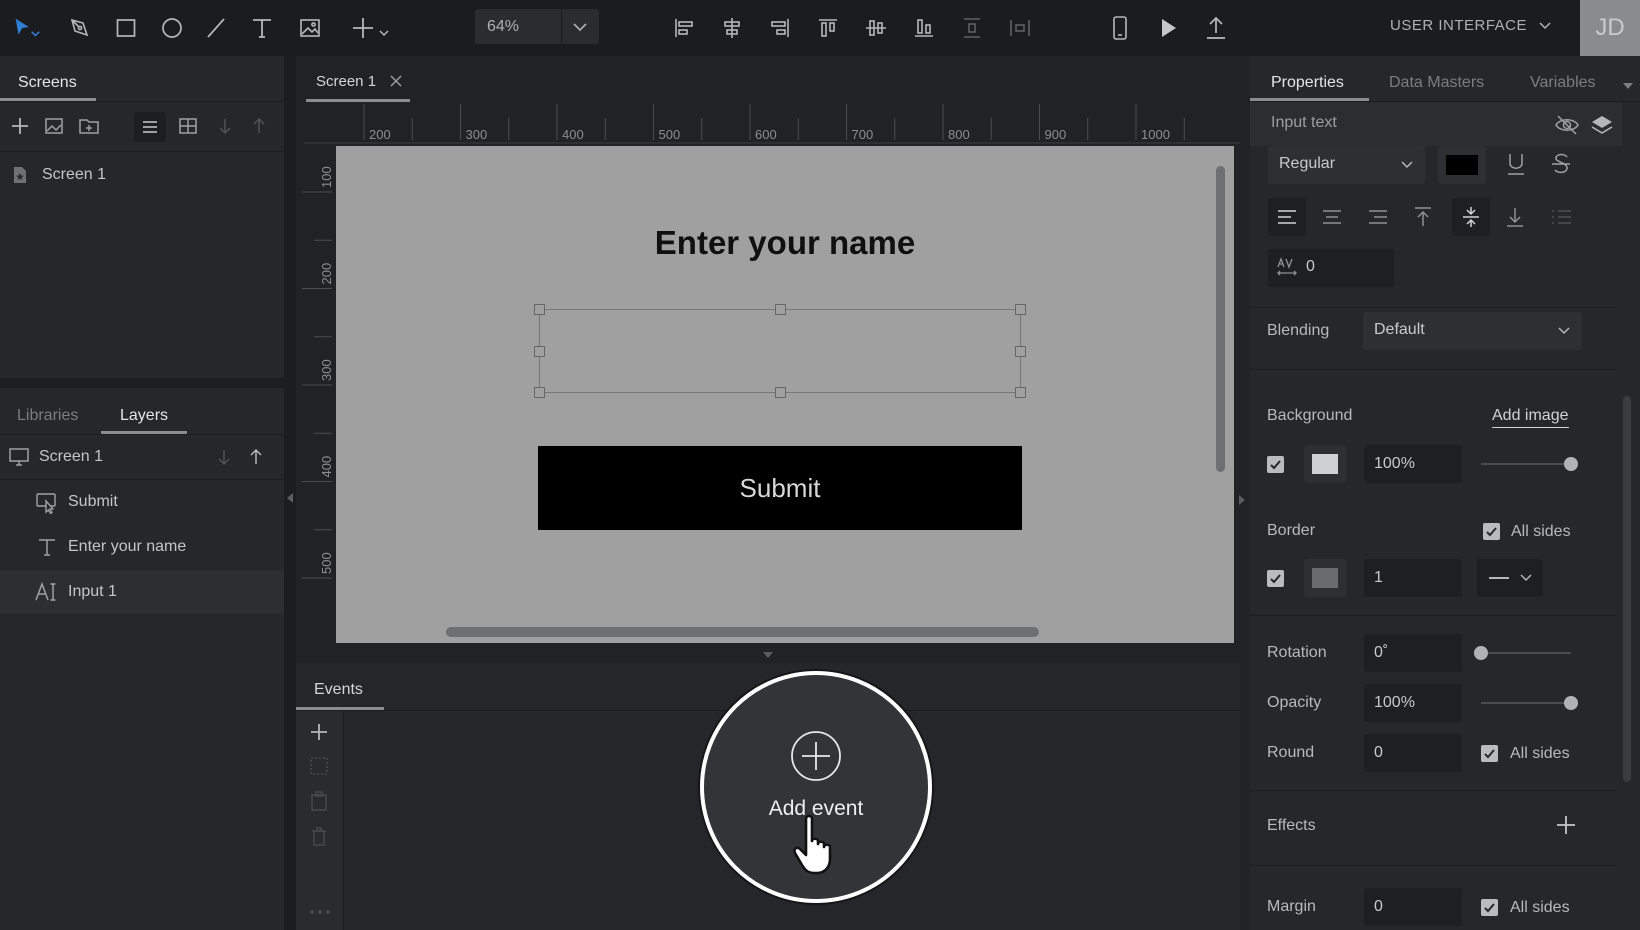 The image size is (1640, 930). I want to click on layer-item-enter-your-name: Enter your name, so click(142, 547).